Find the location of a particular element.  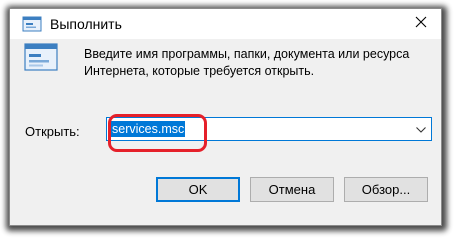

open-input: services.msc is located at coordinates (269, 129).